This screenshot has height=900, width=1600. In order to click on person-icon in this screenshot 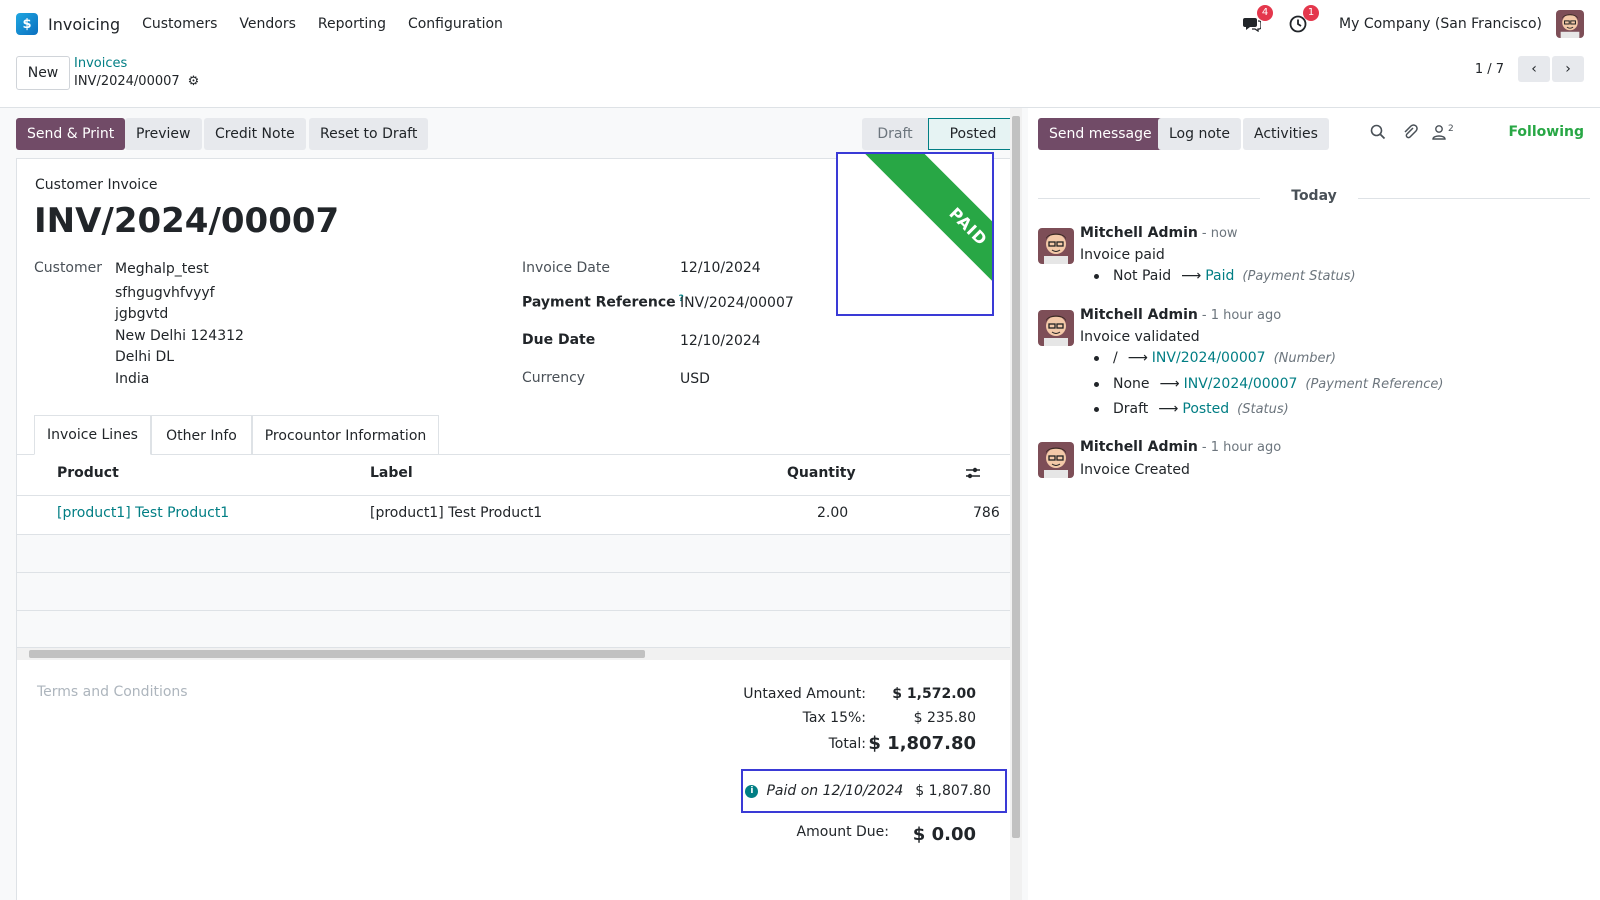, I will do `click(1439, 134)`.